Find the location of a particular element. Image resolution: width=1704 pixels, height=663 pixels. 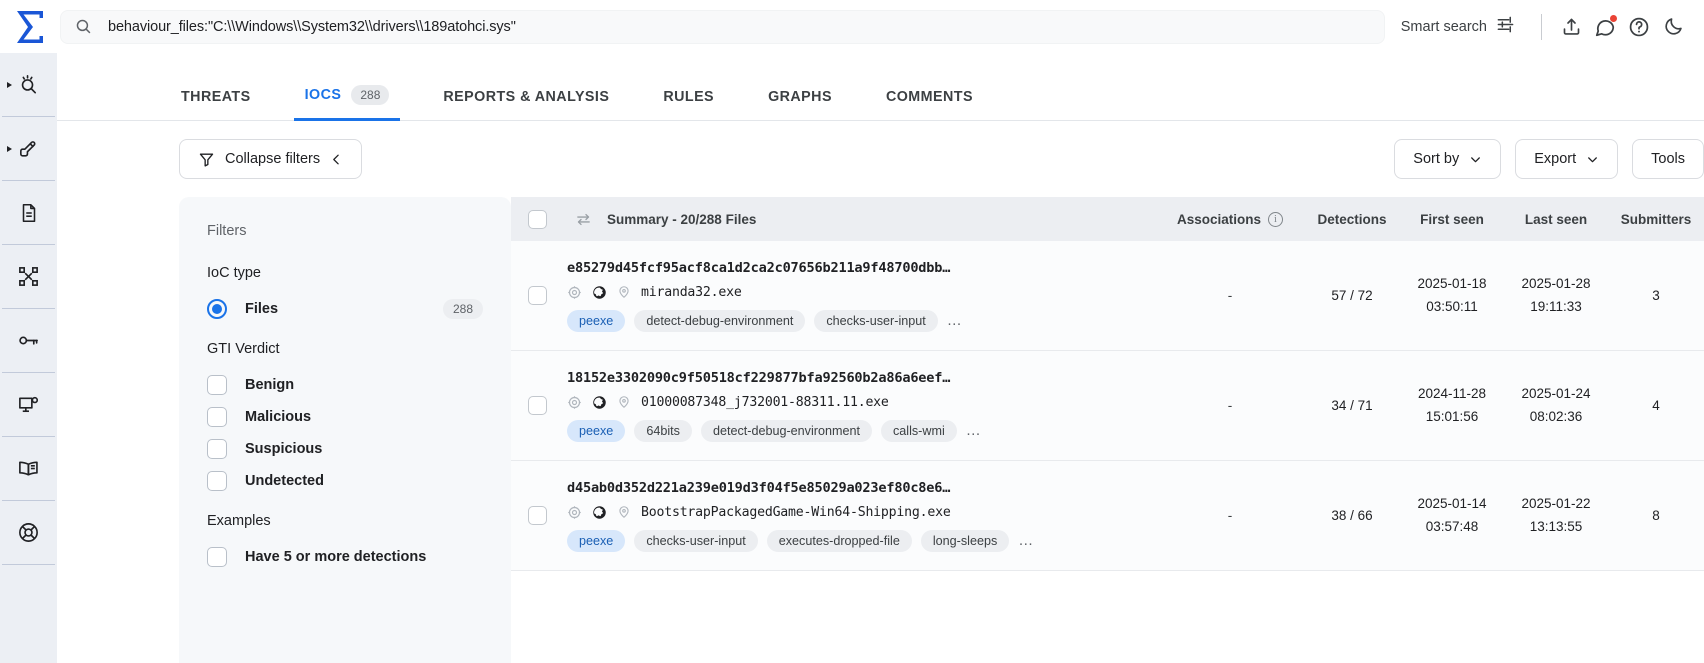

document-icon is located at coordinates (28, 212).